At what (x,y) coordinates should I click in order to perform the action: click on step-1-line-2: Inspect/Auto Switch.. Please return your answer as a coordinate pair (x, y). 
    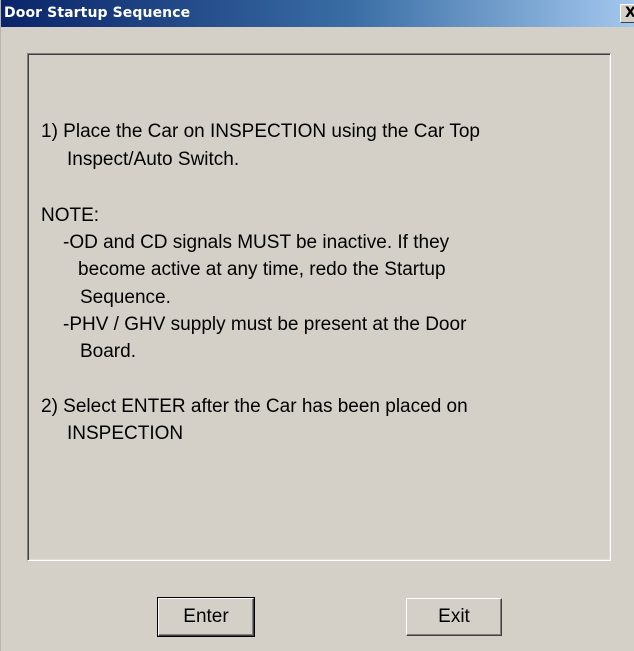
    Looking at the image, I should click on (153, 159).